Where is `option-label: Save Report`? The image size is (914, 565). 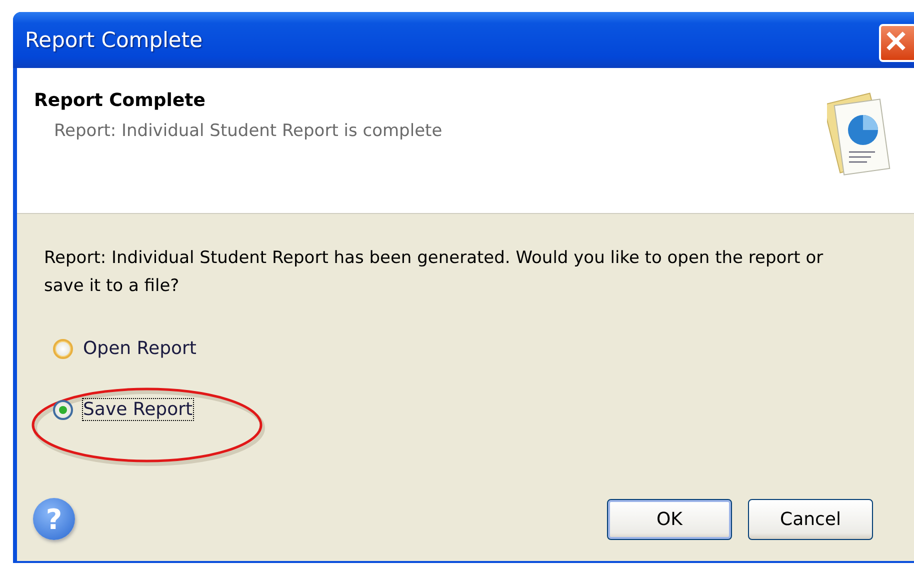 option-label: Save Report is located at coordinates (138, 409).